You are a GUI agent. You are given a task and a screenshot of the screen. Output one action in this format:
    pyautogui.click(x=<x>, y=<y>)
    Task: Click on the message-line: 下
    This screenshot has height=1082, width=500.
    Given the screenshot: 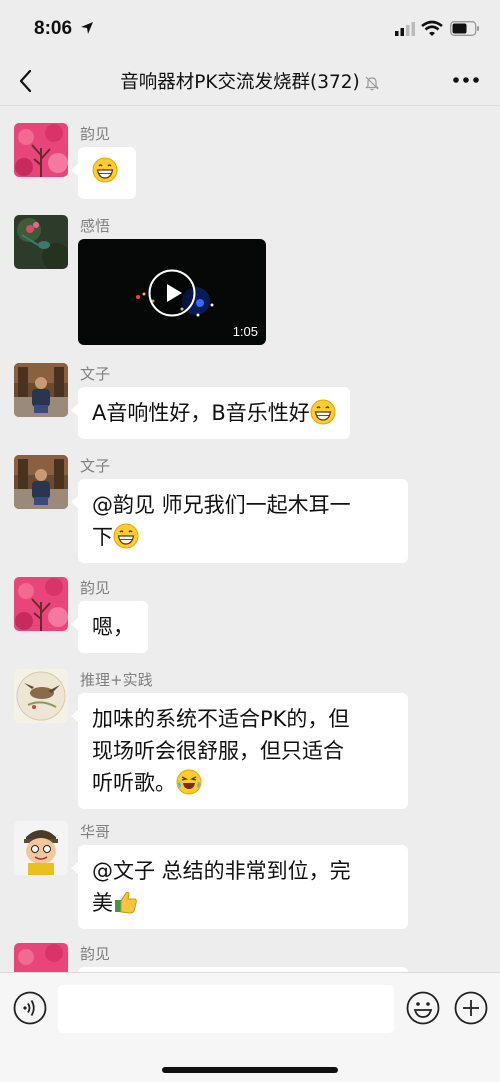 What is the action you would take?
    pyautogui.click(x=243, y=537)
    